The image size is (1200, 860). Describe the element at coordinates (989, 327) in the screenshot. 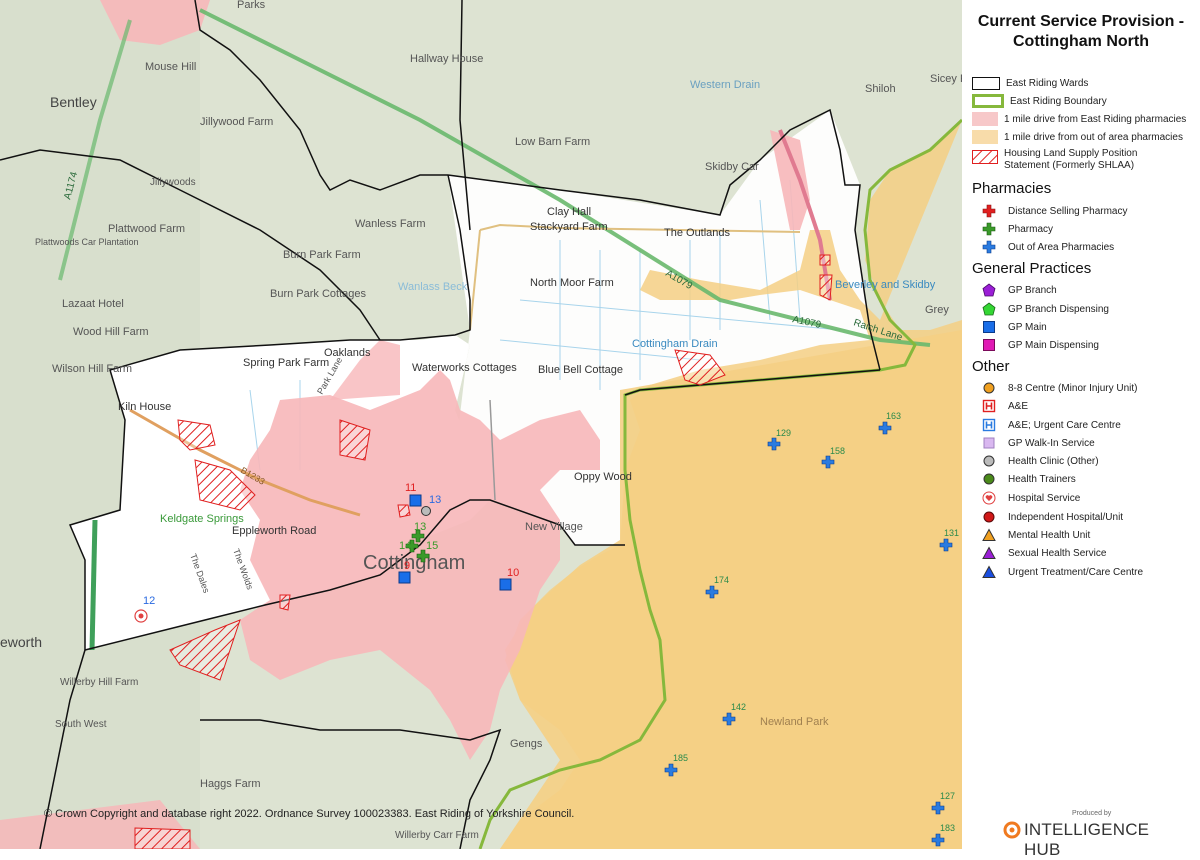

I see `blue-square-icon` at that location.